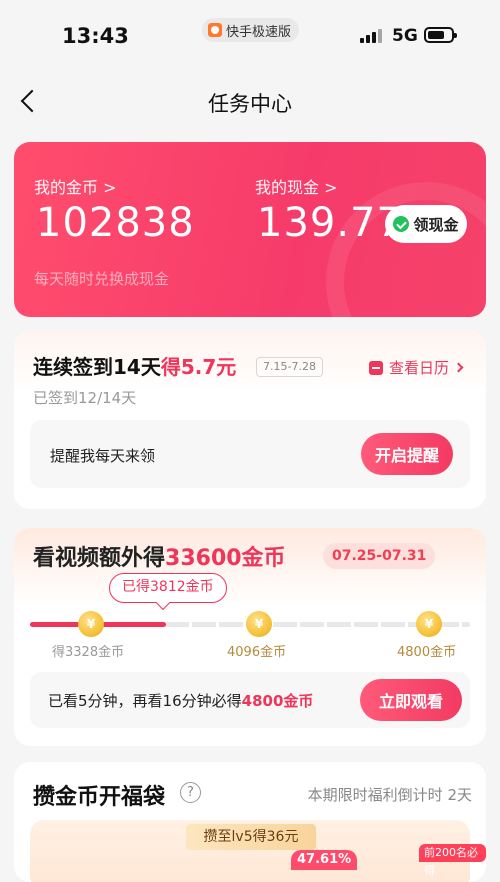 The height and width of the screenshot is (882, 500). What do you see at coordinates (251, 837) in the screenshot?
I see `level-reward-tag: 攒至lv5得36元` at bounding box center [251, 837].